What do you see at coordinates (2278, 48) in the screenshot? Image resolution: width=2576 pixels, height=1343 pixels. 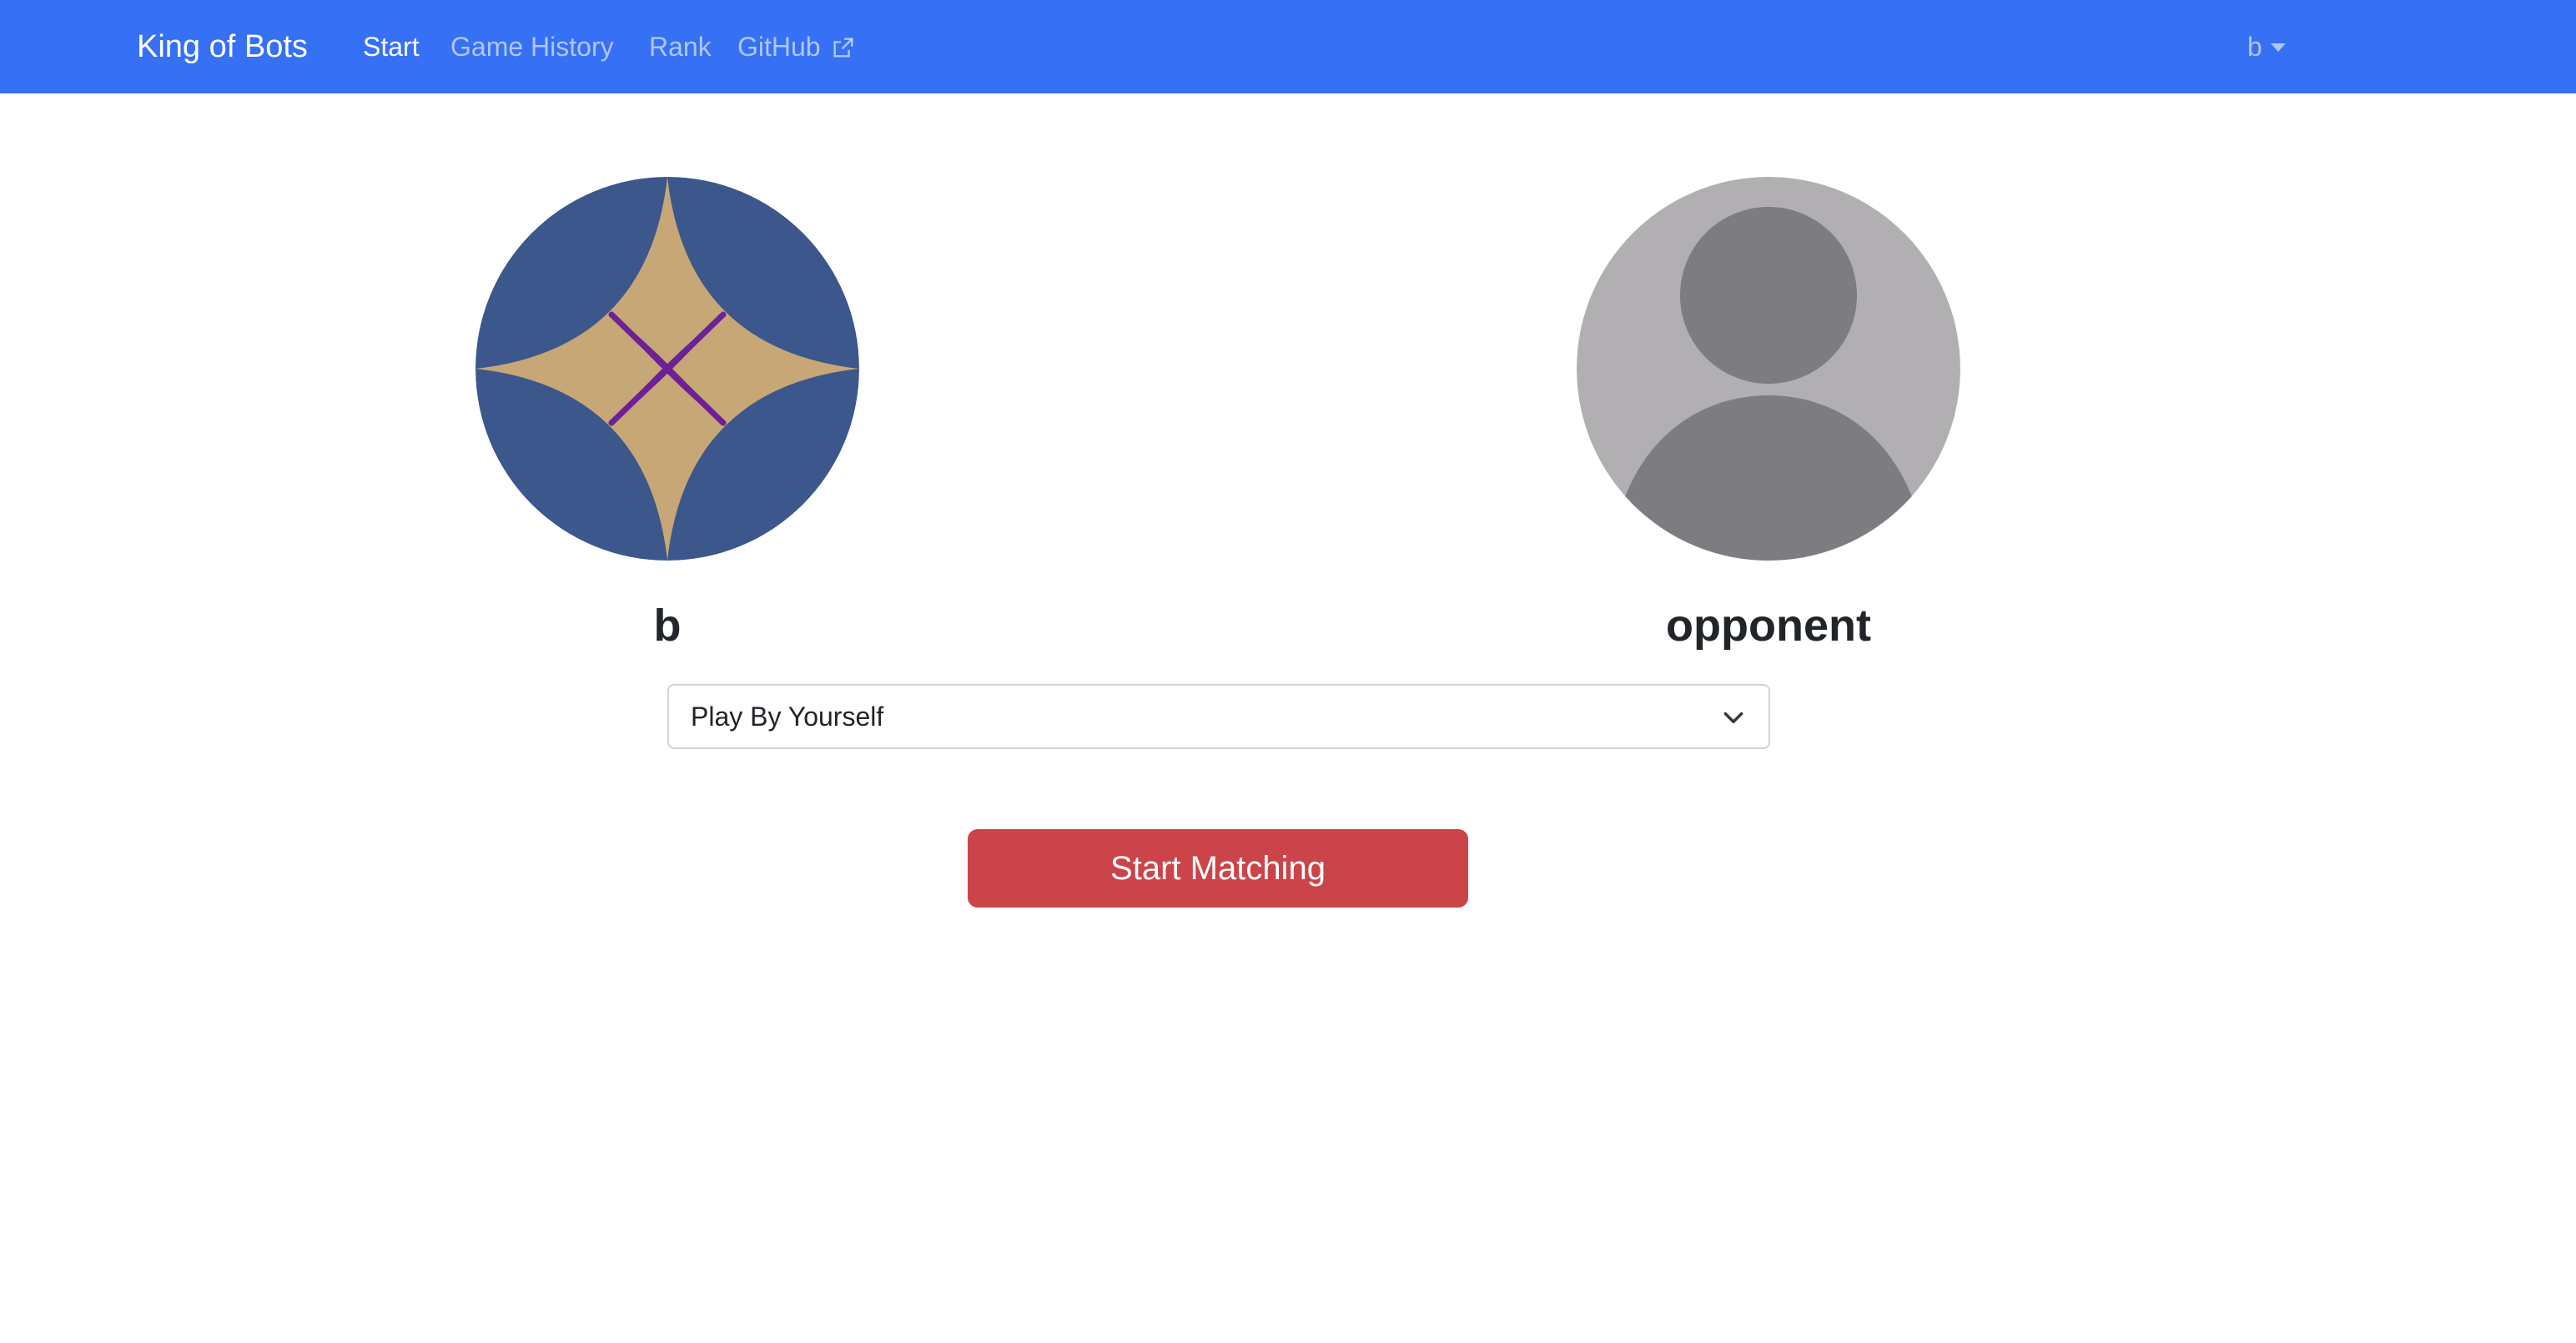 I see `caret-down-icon` at bounding box center [2278, 48].